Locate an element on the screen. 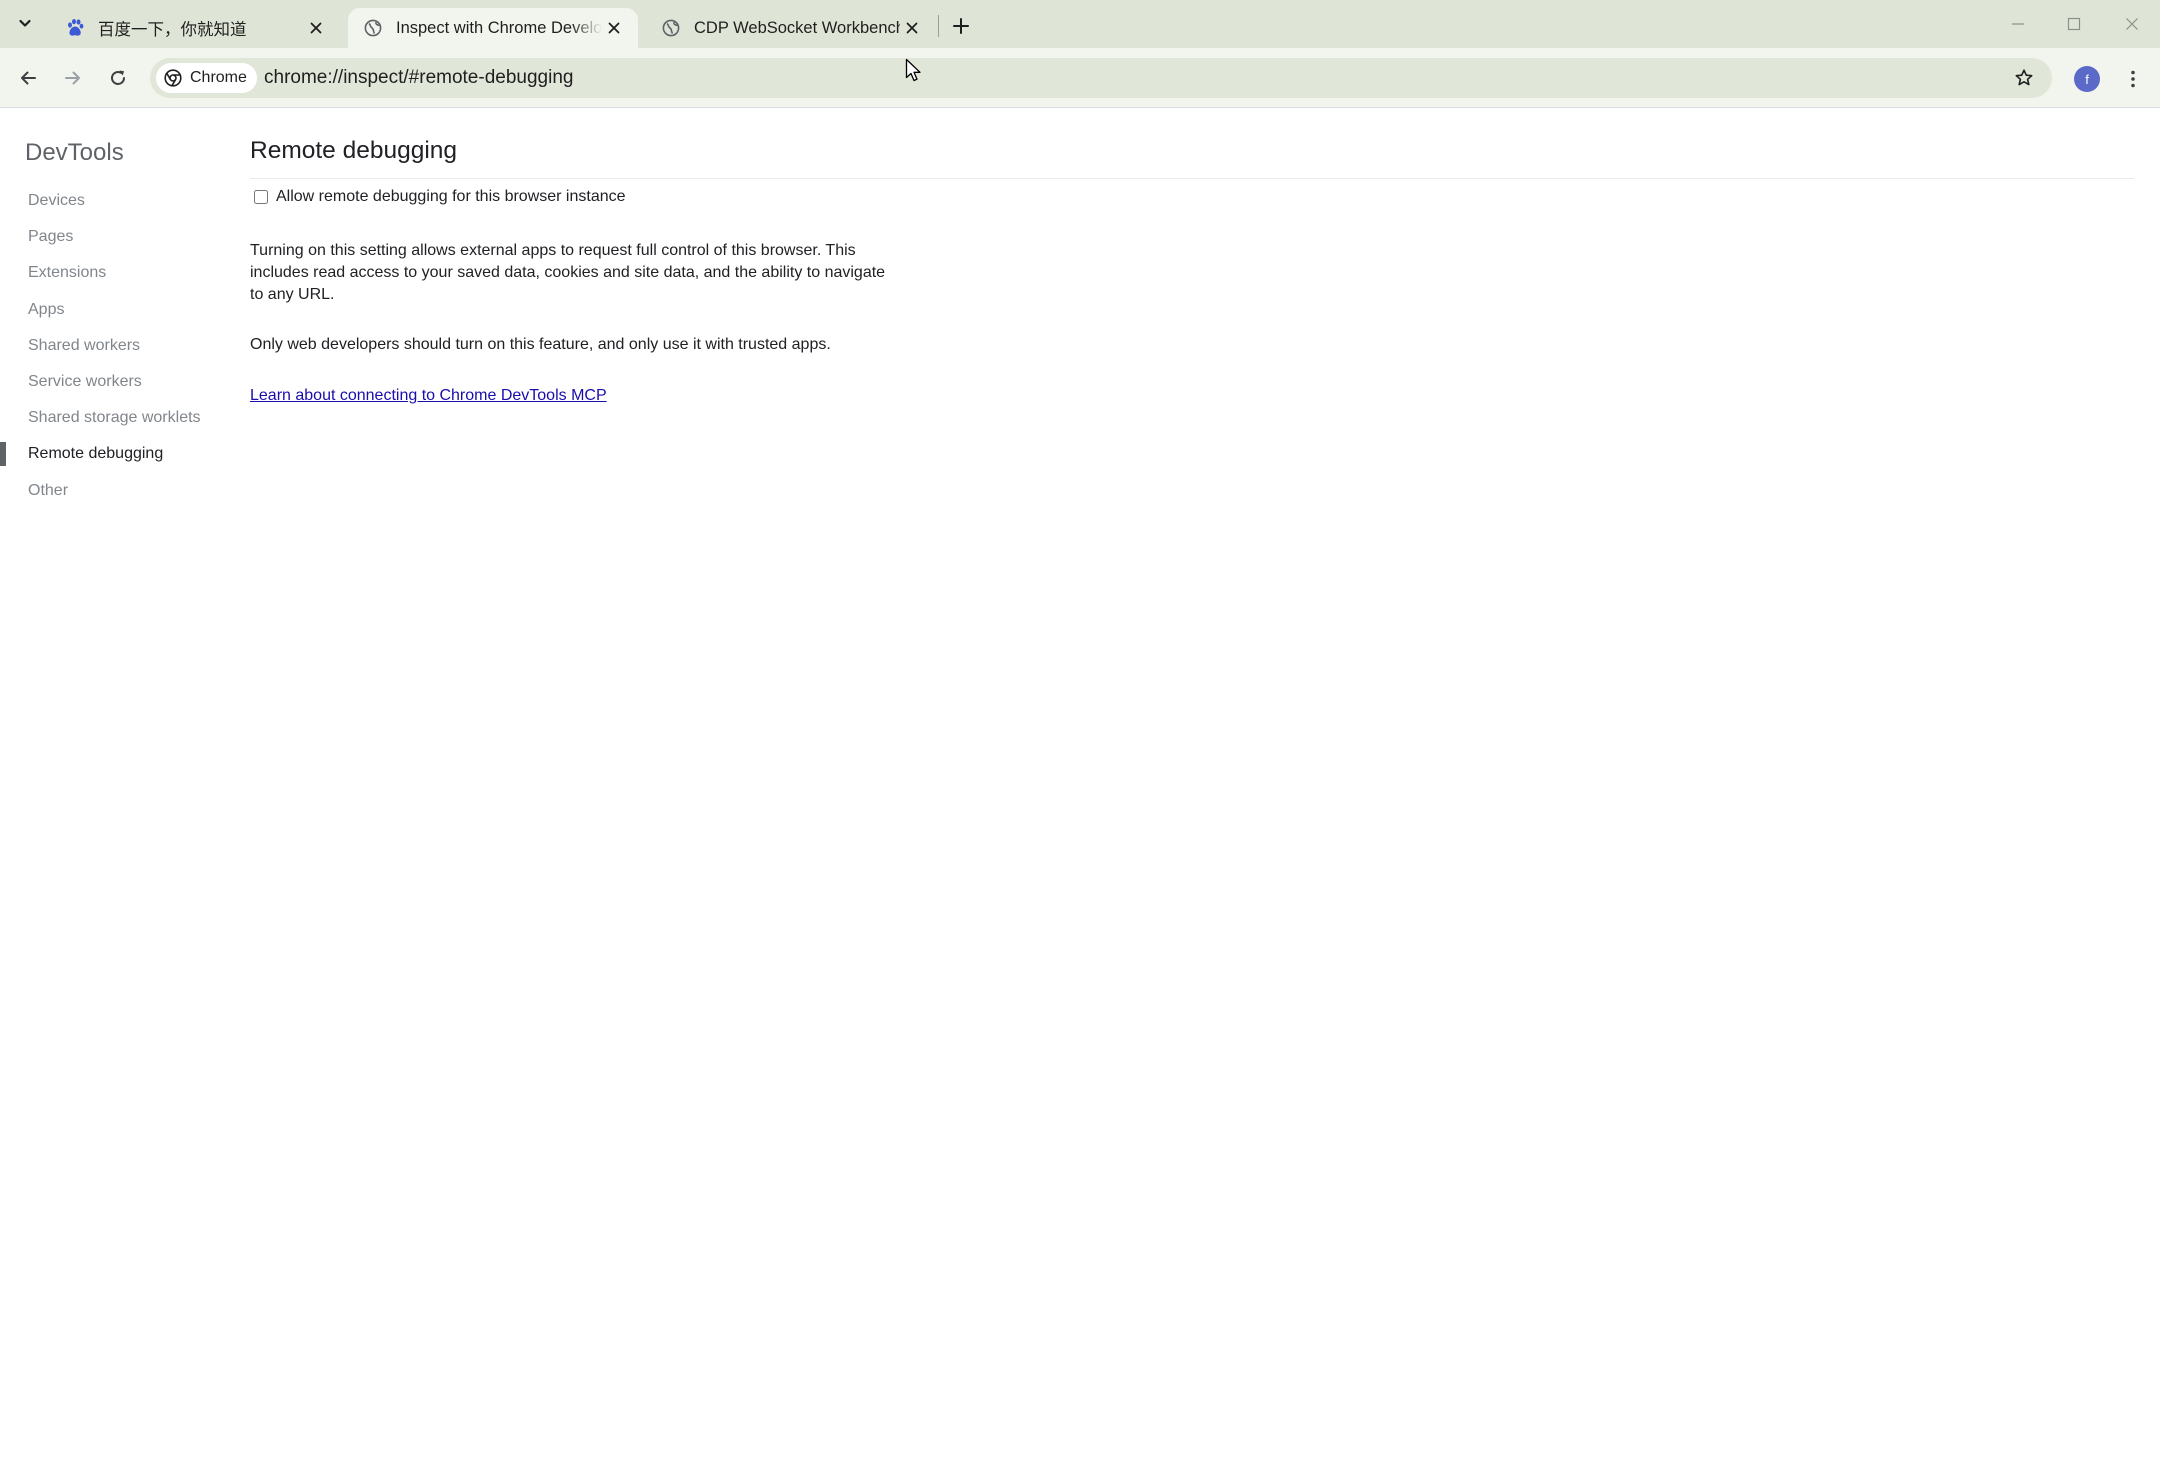 The width and height of the screenshot is (2160, 1484). tab-inspect: Inspect with Chrome Developer Tools is located at coordinates (493, 28).